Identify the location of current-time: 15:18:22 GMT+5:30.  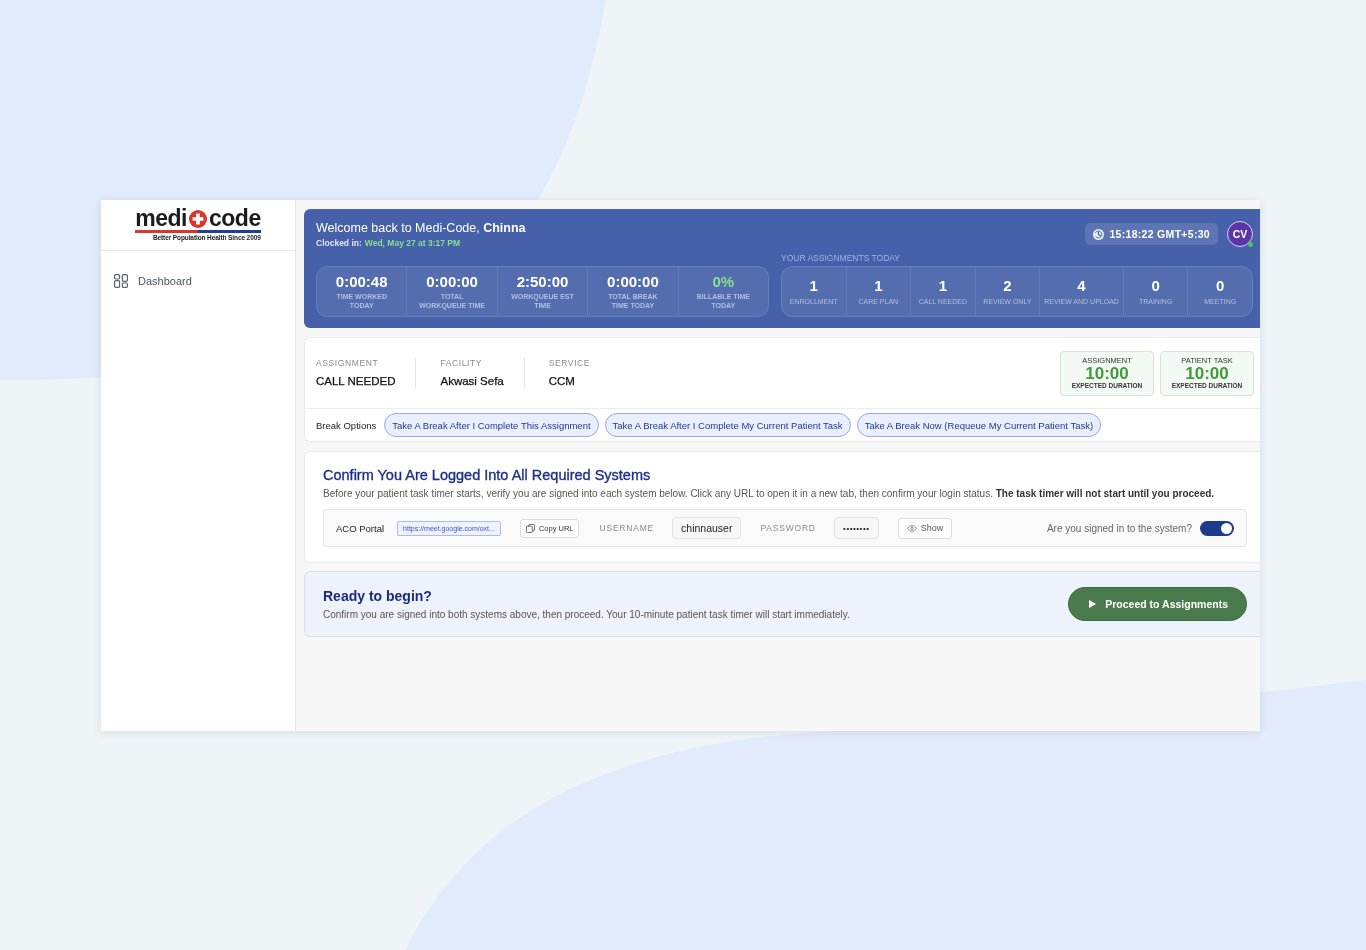
(1159, 234).